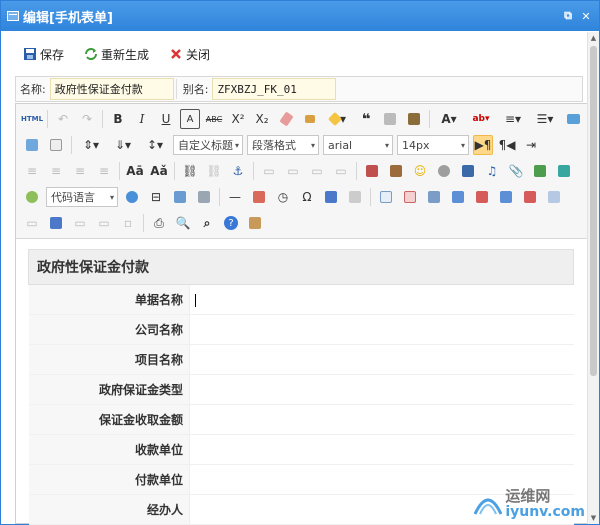 The width and height of the screenshot is (600, 525). I want to click on scrawl-icon, so click(444, 171).